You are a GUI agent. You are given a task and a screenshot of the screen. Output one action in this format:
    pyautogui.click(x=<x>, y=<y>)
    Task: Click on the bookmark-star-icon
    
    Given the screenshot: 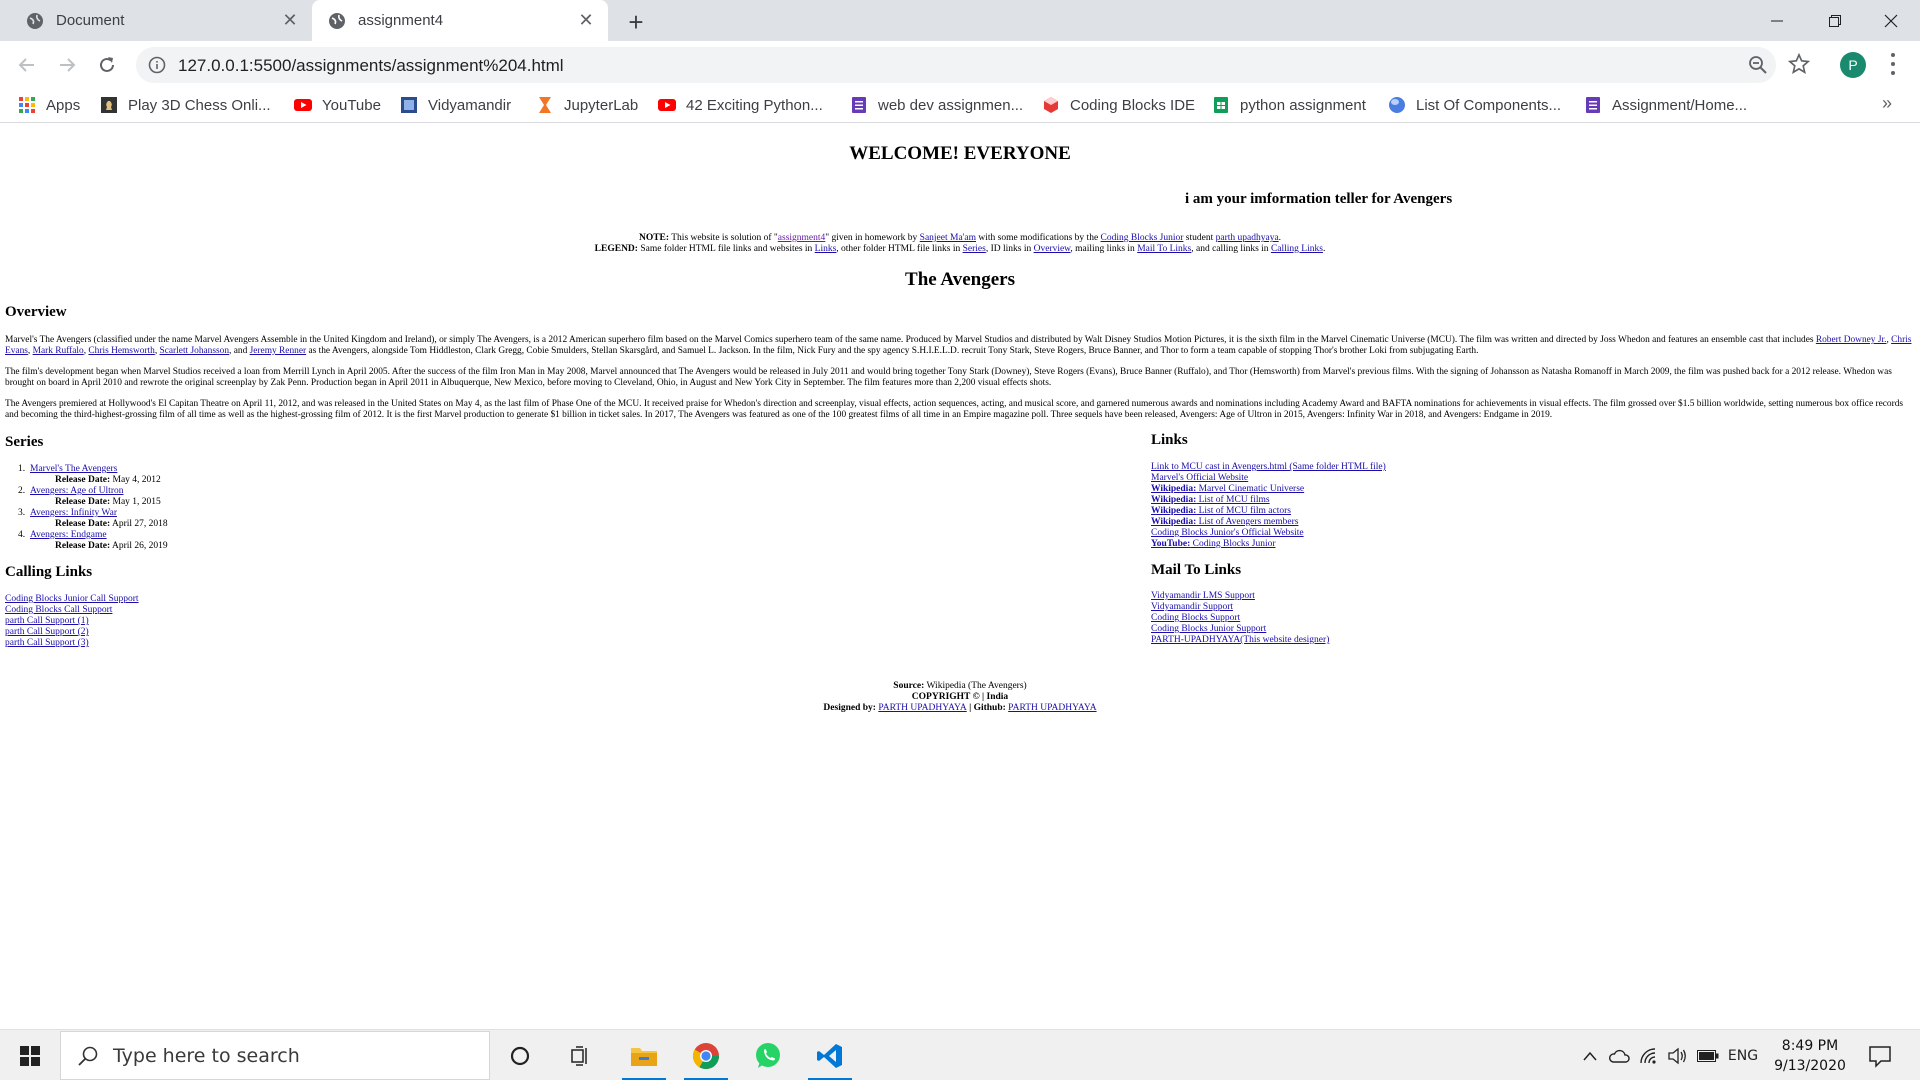 What is the action you would take?
    pyautogui.click(x=1799, y=64)
    